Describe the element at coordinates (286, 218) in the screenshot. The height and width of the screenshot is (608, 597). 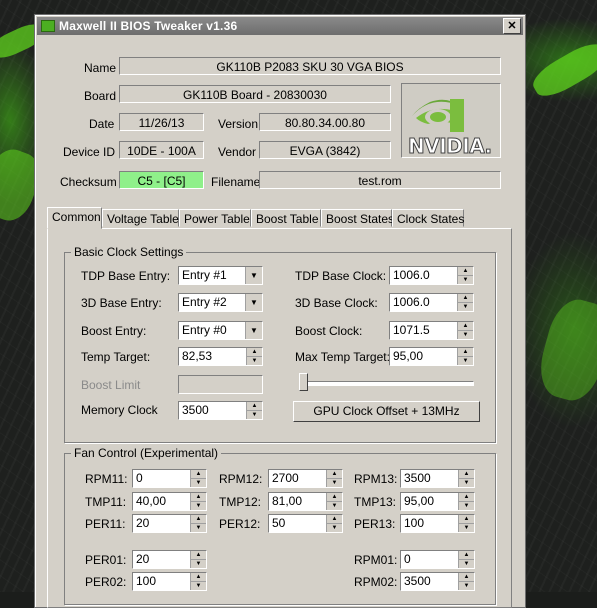
I see `tab-boost-table: Boost Table` at that location.